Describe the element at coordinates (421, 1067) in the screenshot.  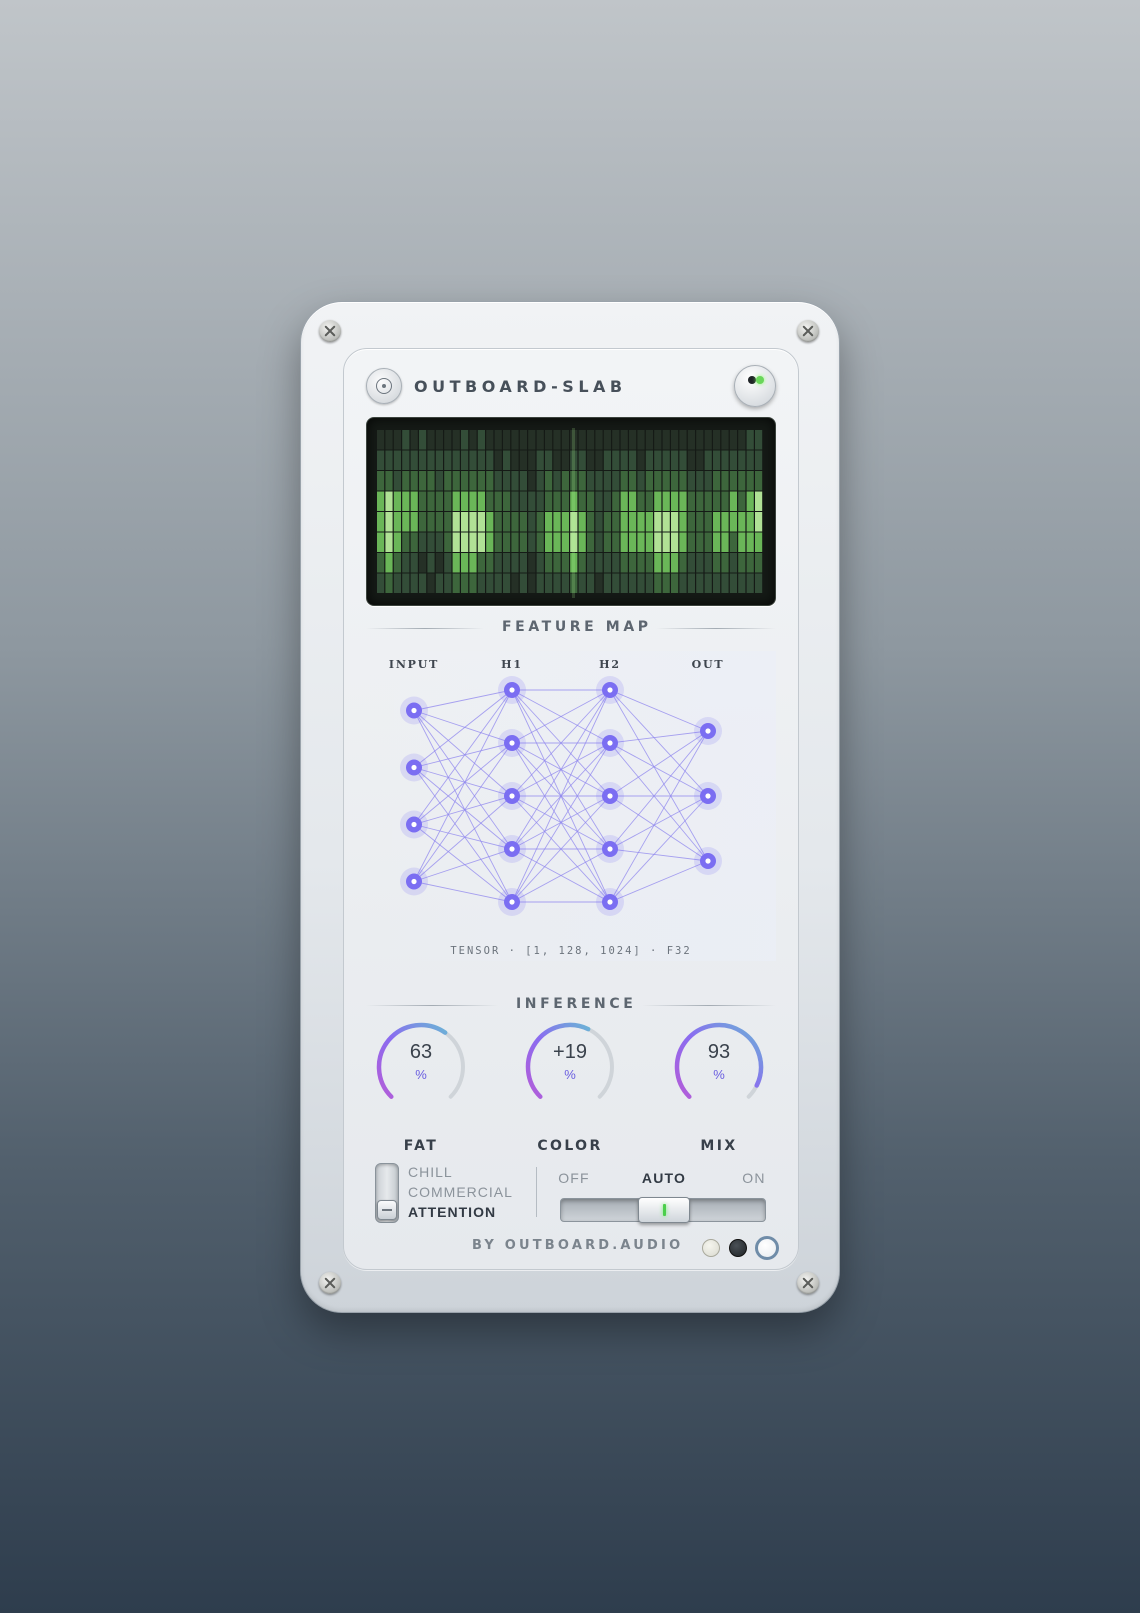
I see `knob-fat: 63%` at that location.